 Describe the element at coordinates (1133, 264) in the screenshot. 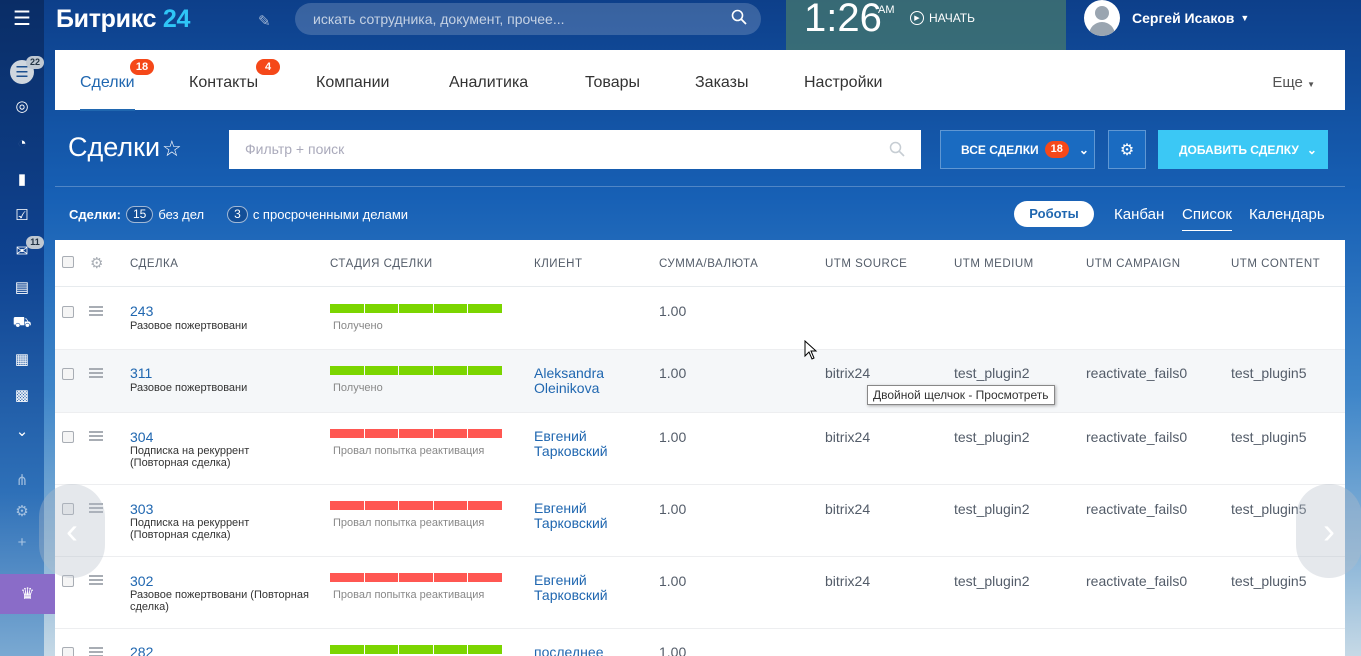

I see `col-utm-campaign: UTM CAMPAIGN` at that location.